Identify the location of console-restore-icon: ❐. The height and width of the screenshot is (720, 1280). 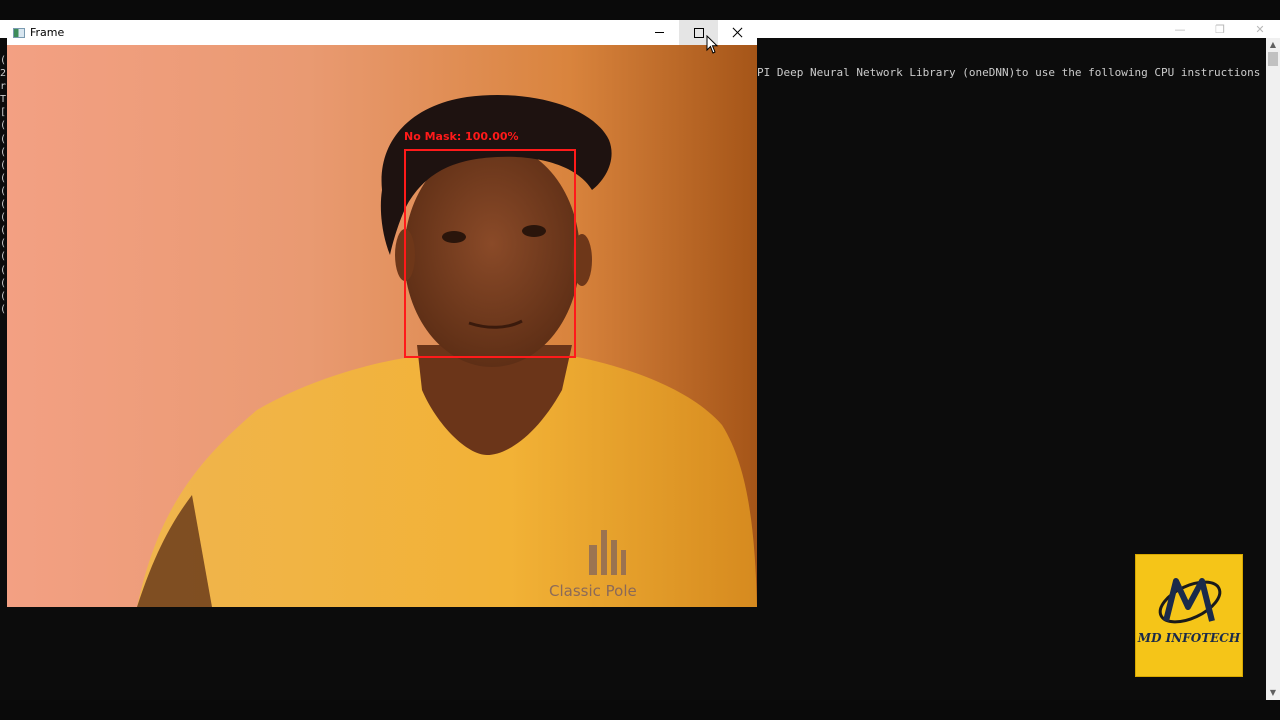
(1220, 29).